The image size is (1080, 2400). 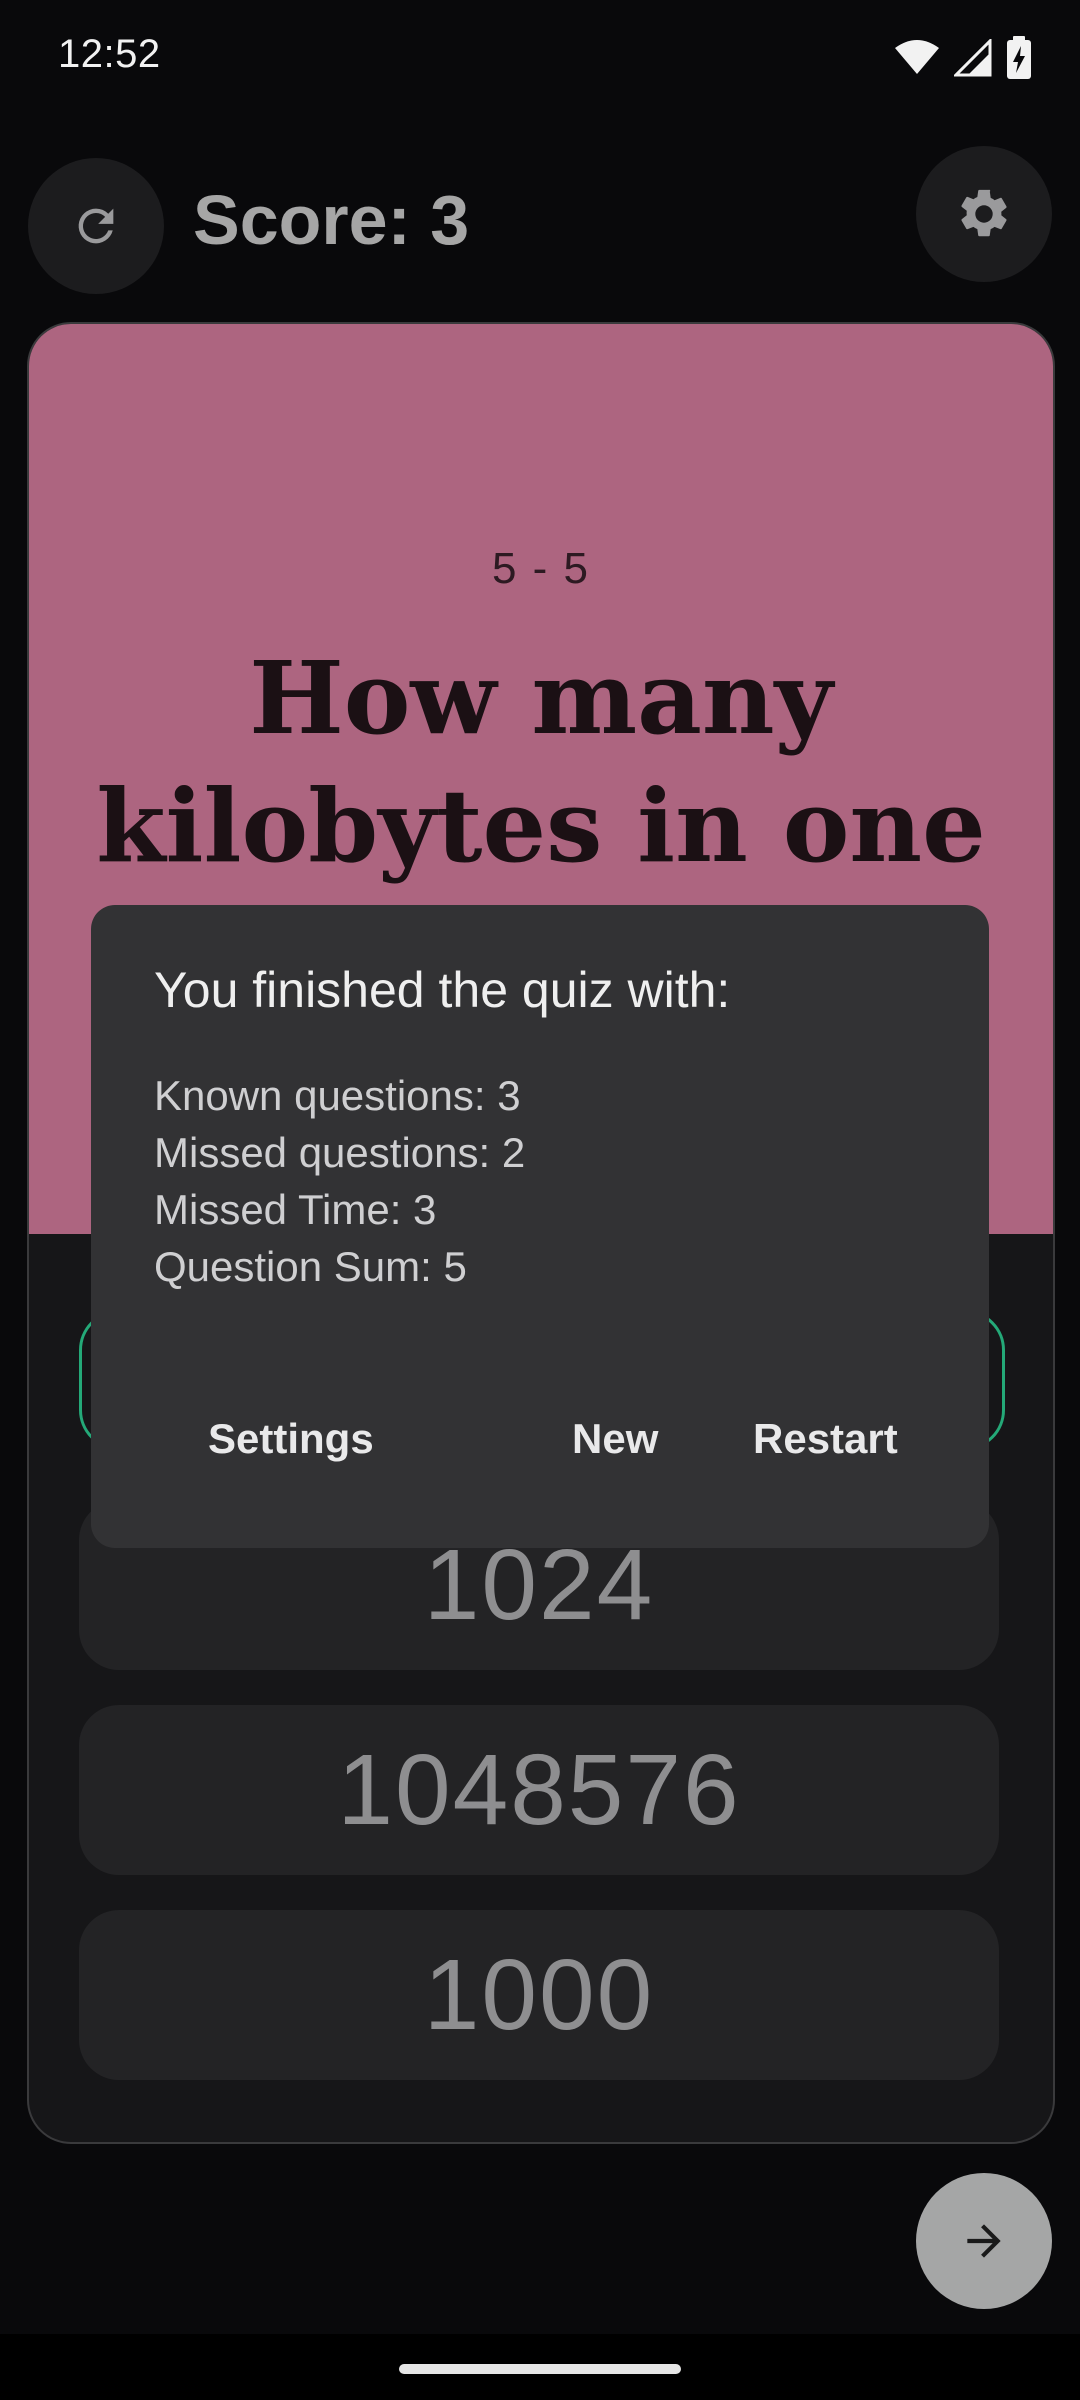 What do you see at coordinates (291, 1439) in the screenshot?
I see `dialog-settings-button: Settings` at bounding box center [291, 1439].